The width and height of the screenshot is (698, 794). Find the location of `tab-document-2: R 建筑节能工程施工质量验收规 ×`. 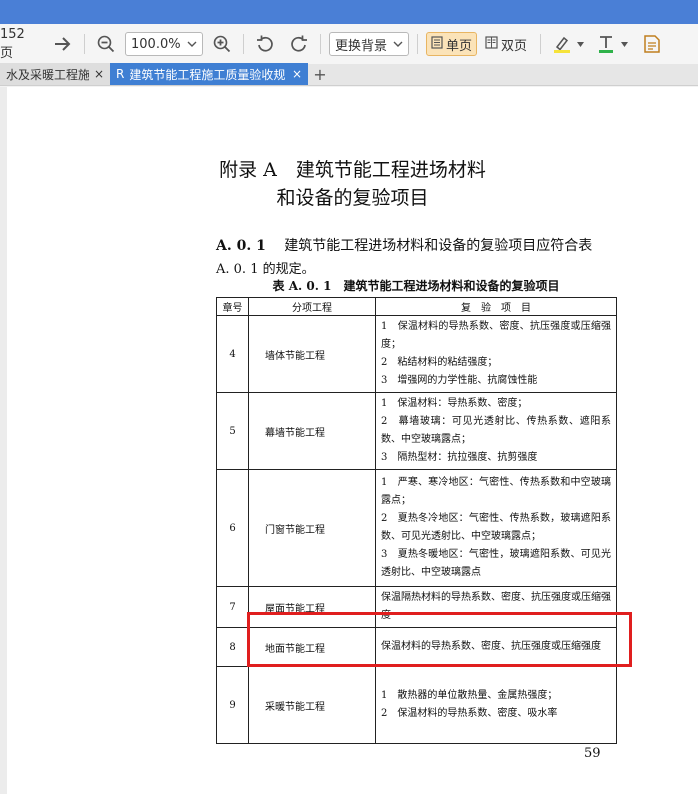

tab-document-2: R 建筑节能工程施工质量验收规 × is located at coordinates (209, 74).